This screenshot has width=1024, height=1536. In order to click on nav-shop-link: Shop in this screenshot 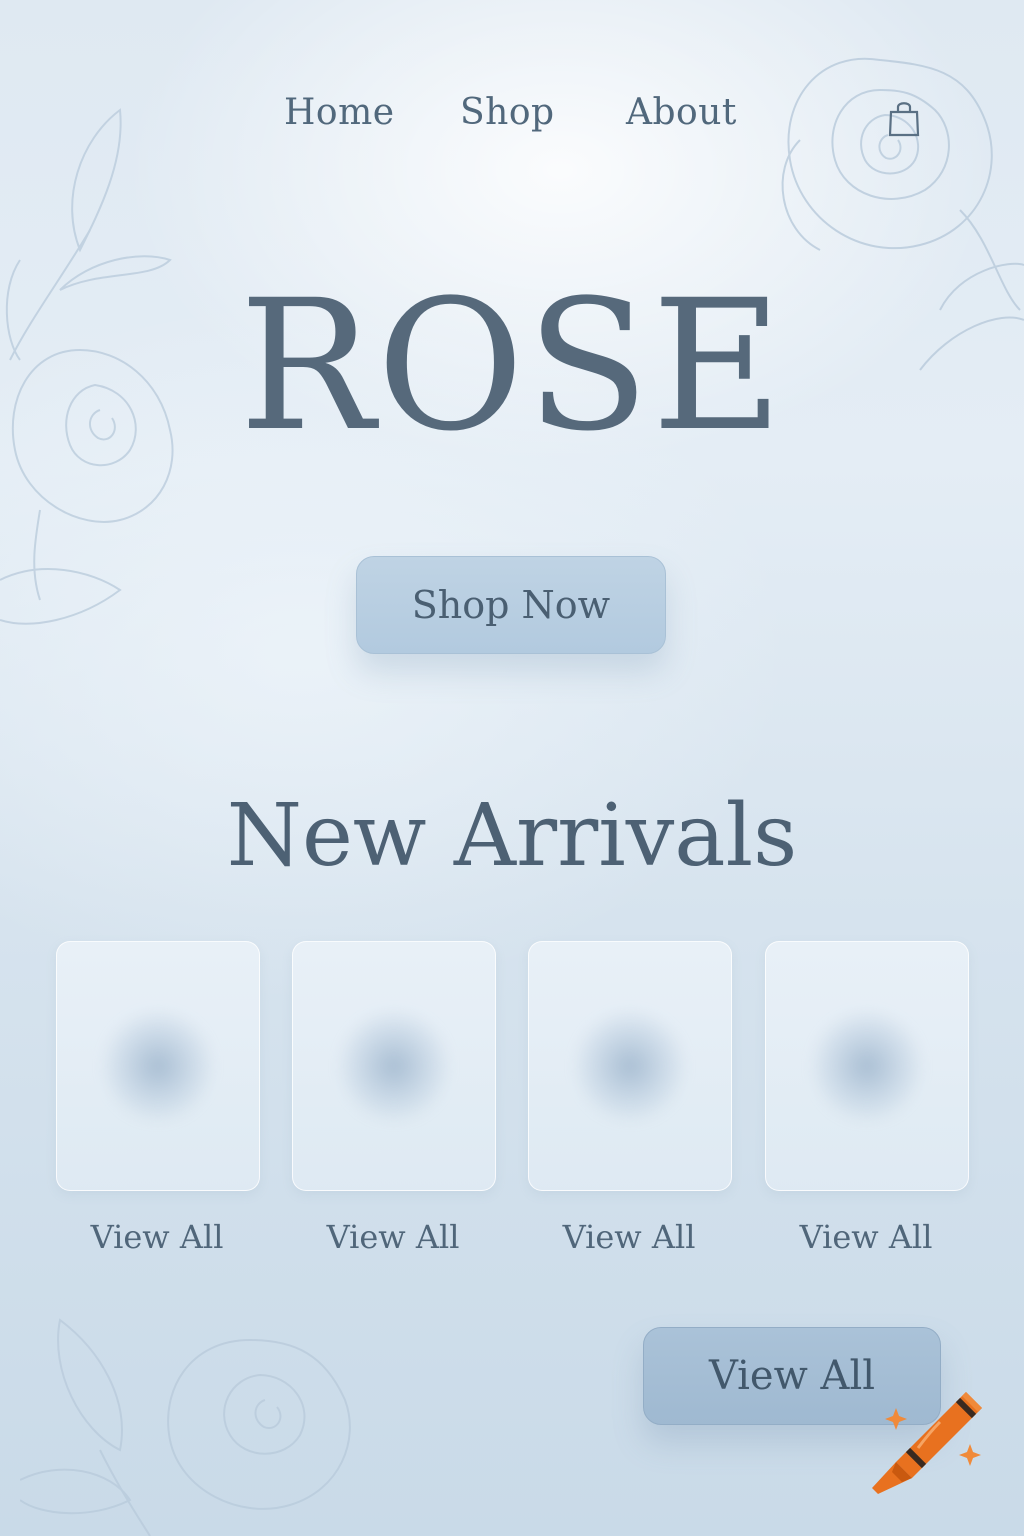, I will do `click(507, 112)`.